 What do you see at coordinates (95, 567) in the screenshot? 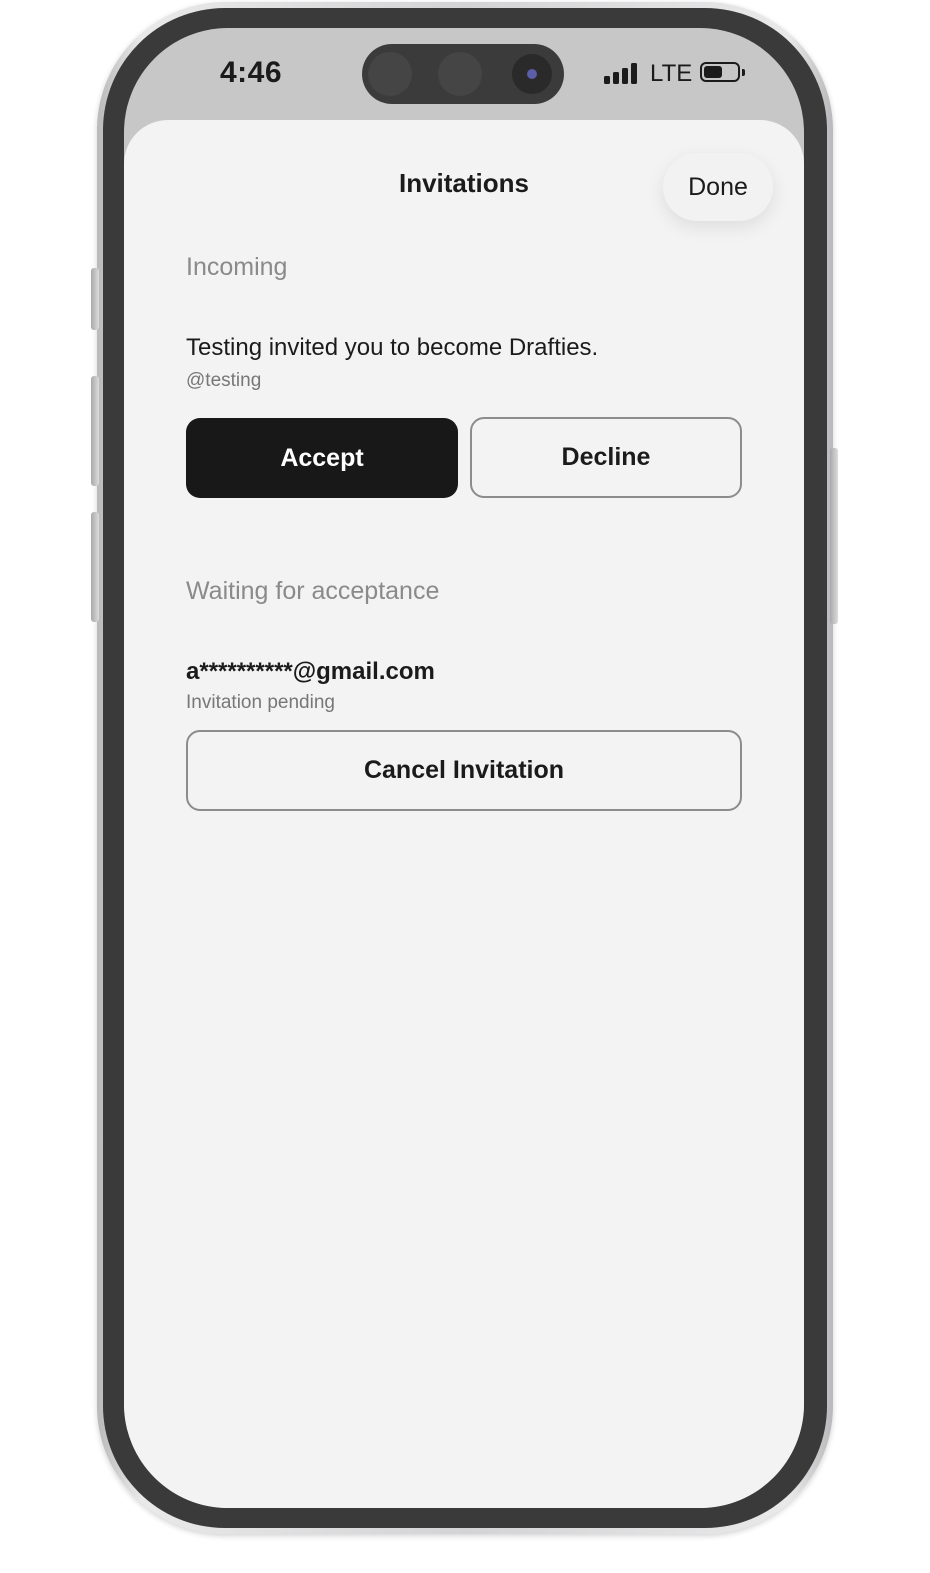
I see `volume-down-button` at bounding box center [95, 567].